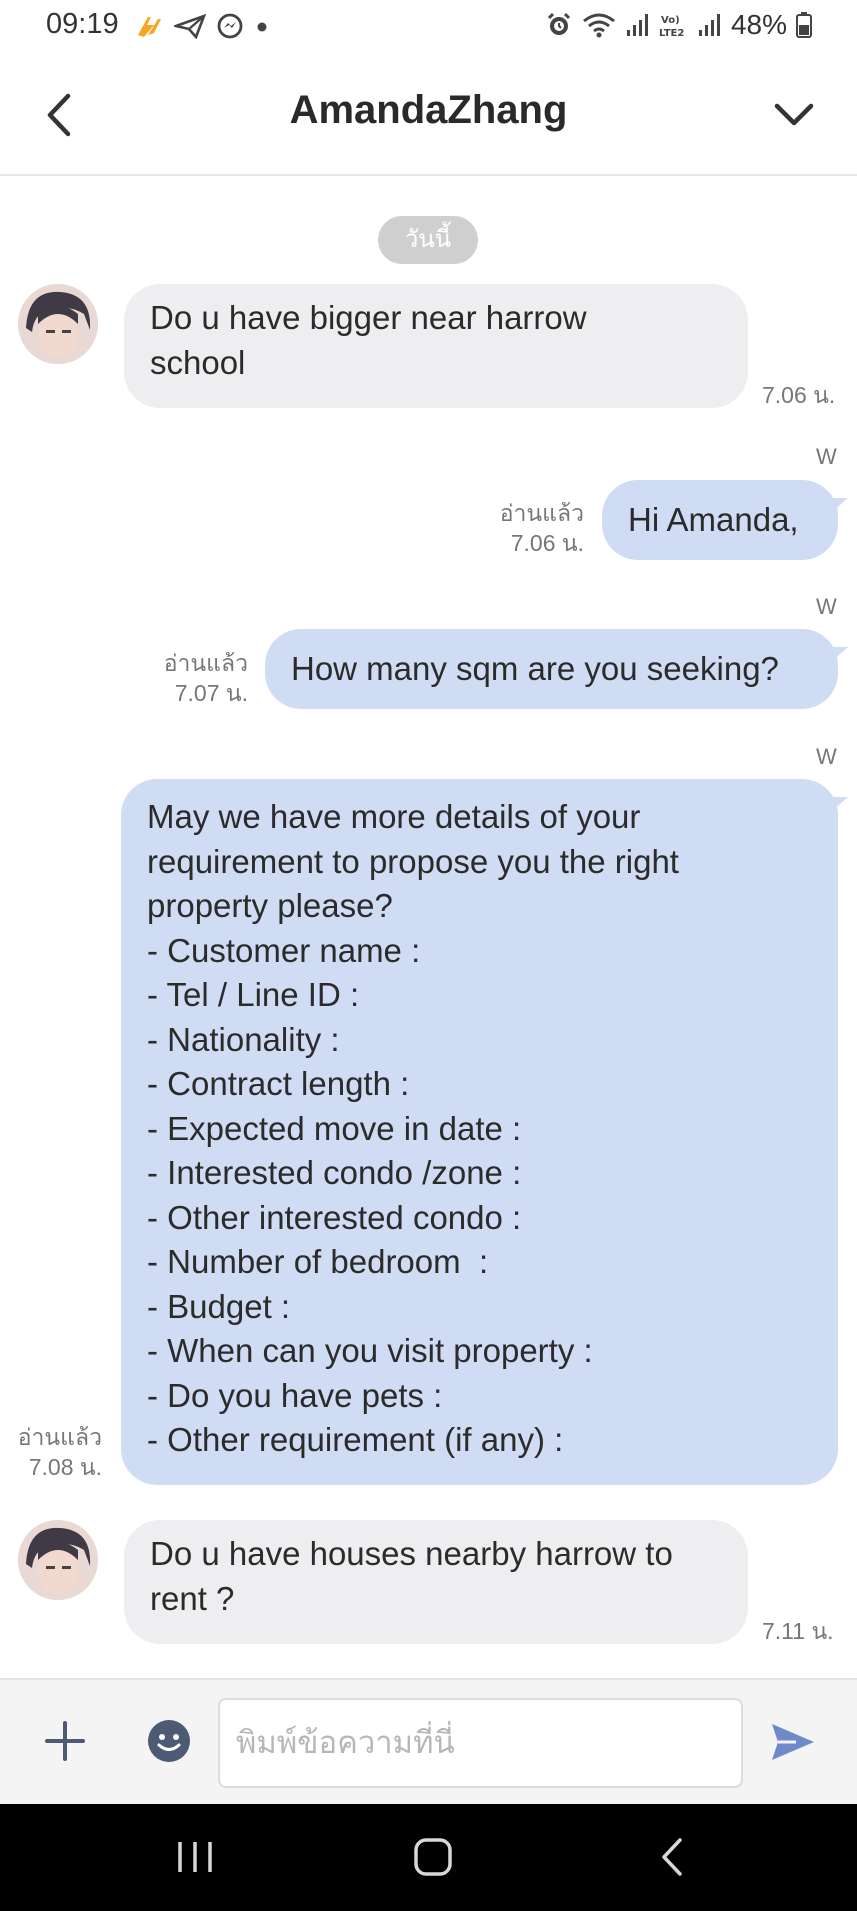  Describe the element at coordinates (428, 240) in the screenshot. I see `date-separator: วันนี้` at that location.